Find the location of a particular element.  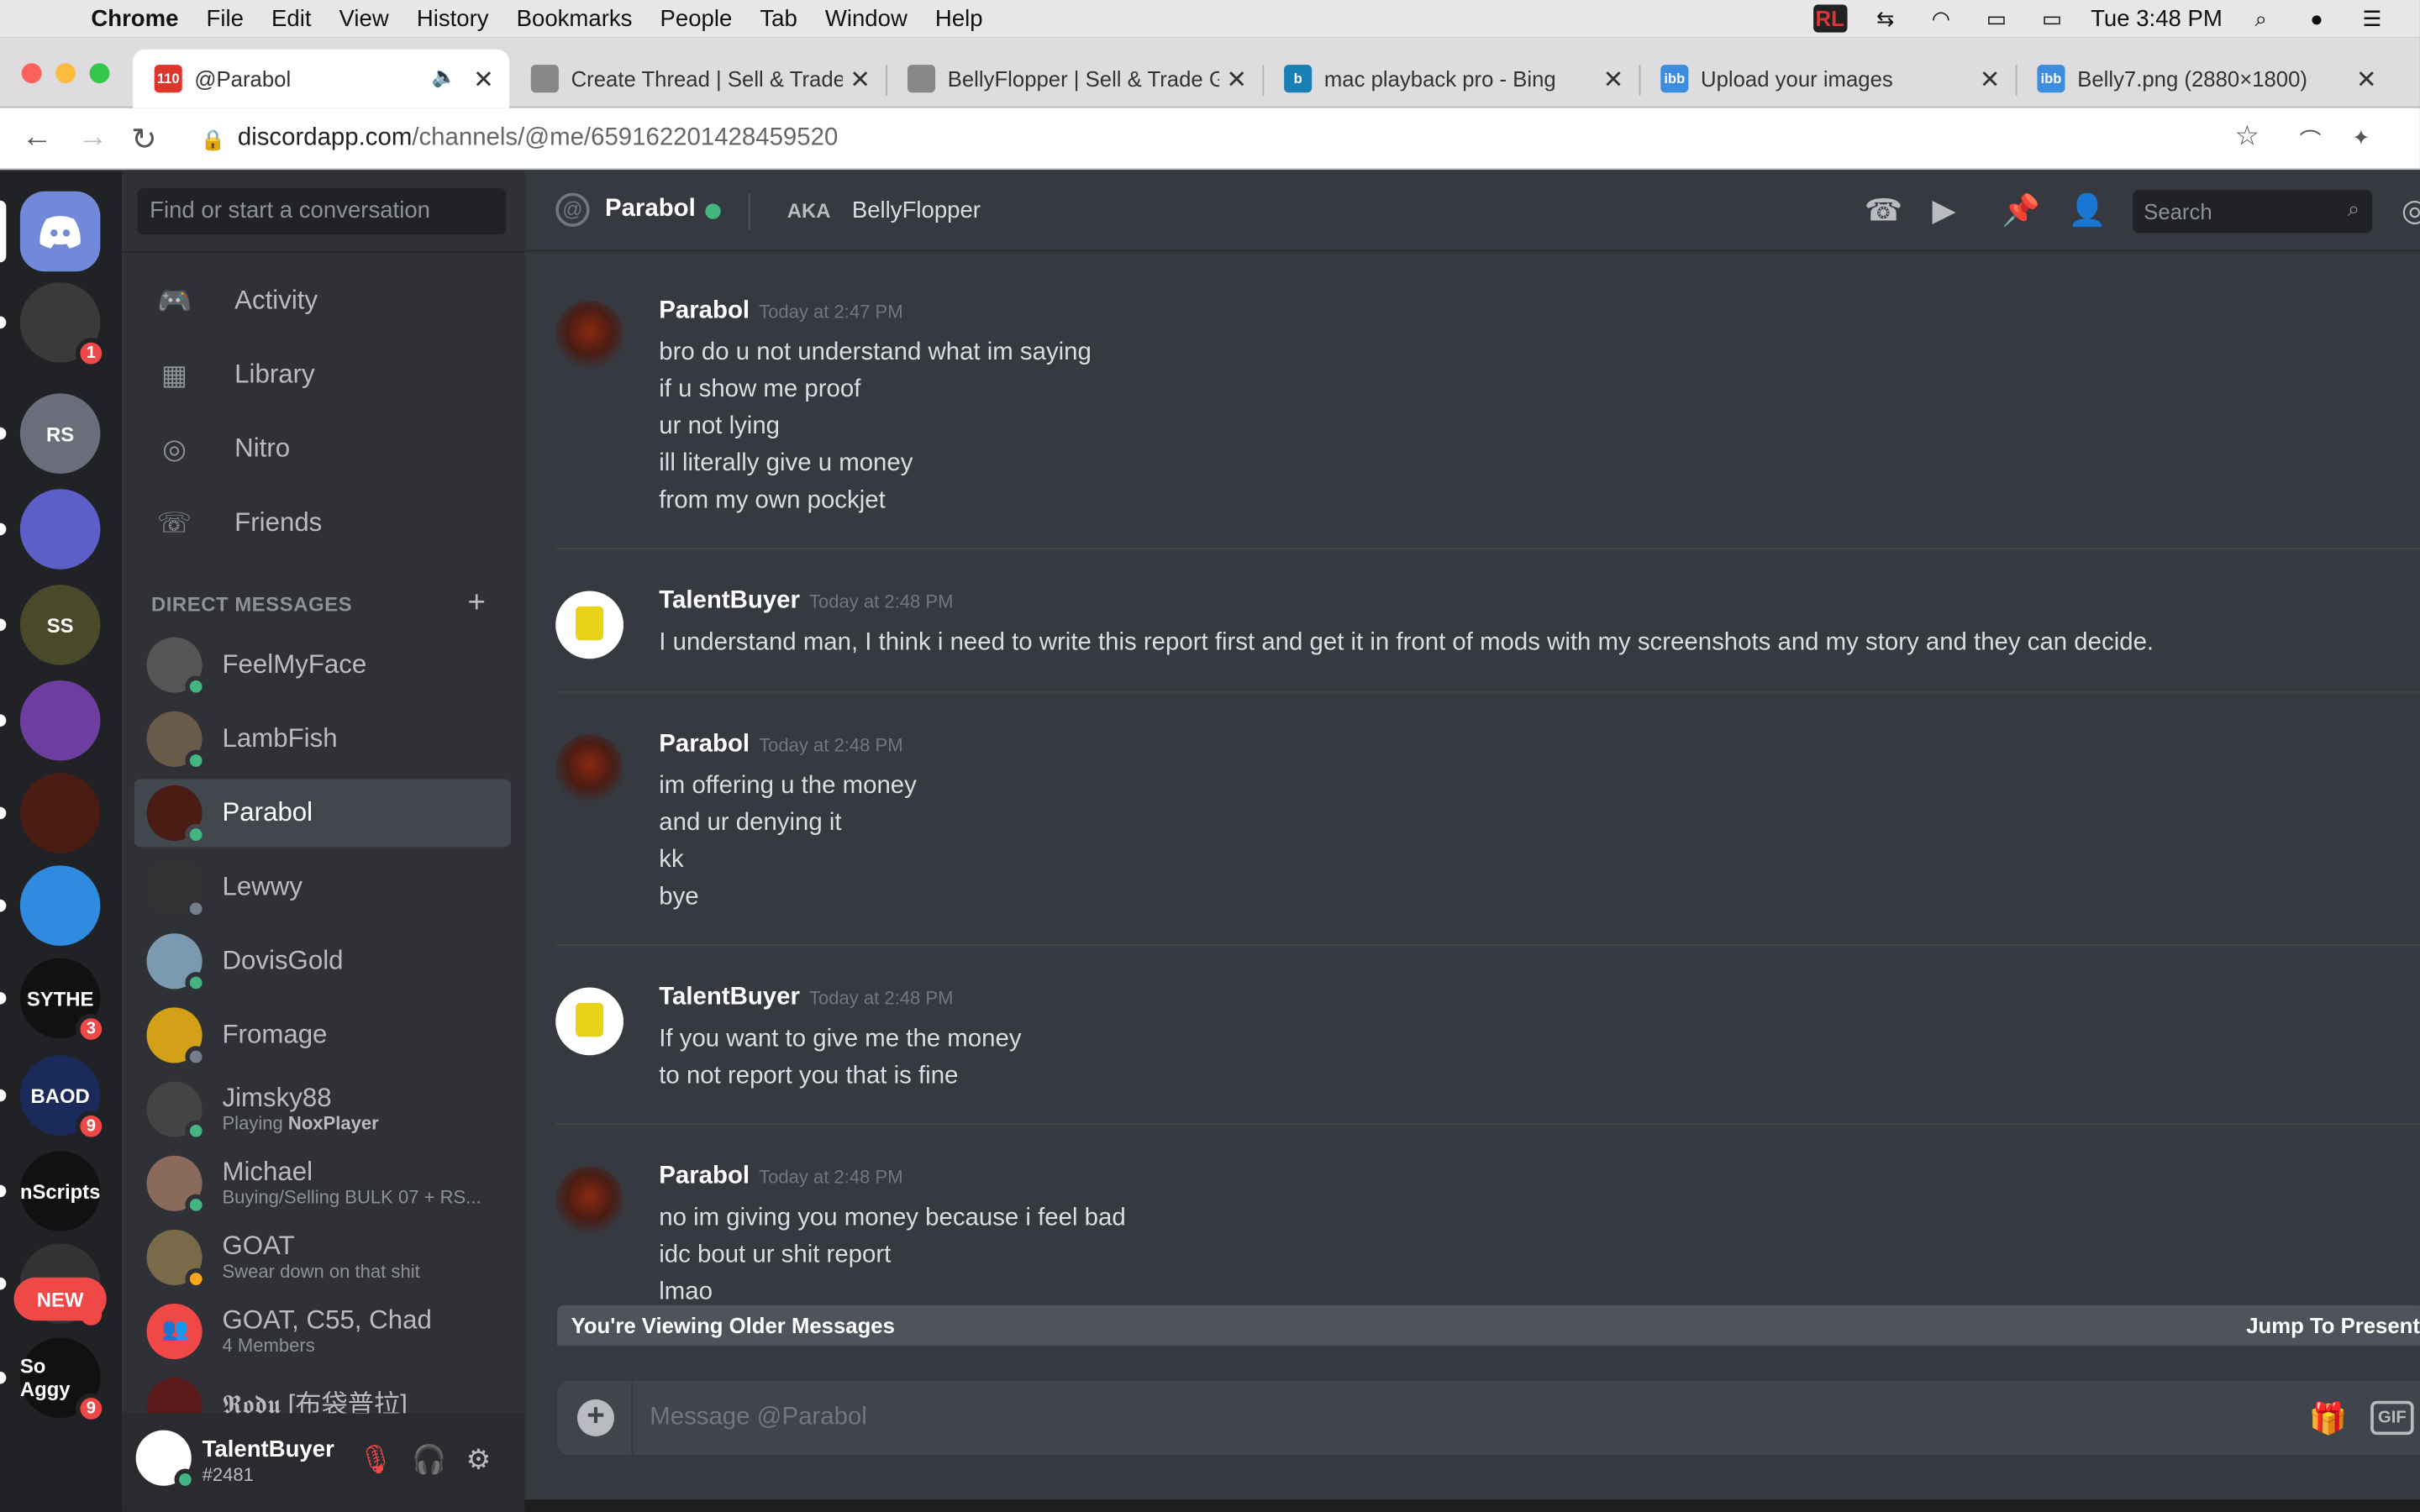

minimize-window-button is located at coordinates (65, 73).